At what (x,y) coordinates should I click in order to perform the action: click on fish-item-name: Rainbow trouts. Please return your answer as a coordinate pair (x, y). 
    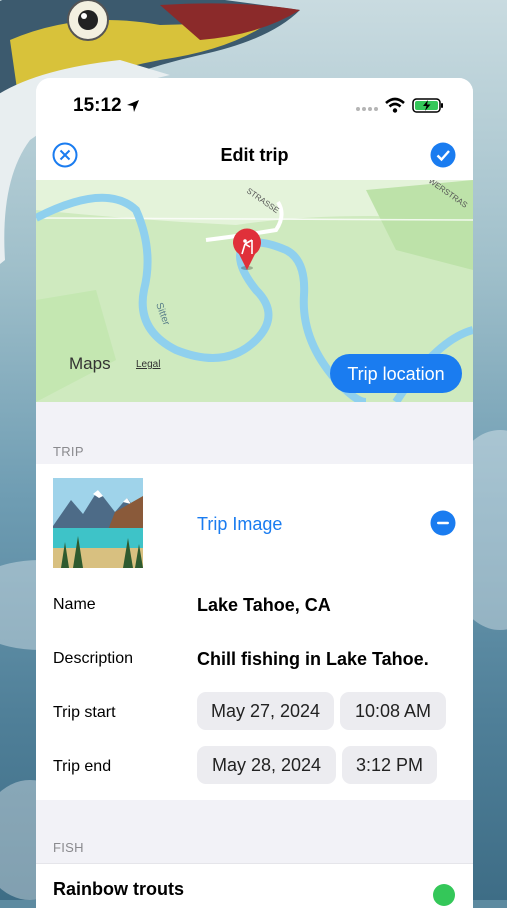
    Looking at the image, I should click on (118, 889).